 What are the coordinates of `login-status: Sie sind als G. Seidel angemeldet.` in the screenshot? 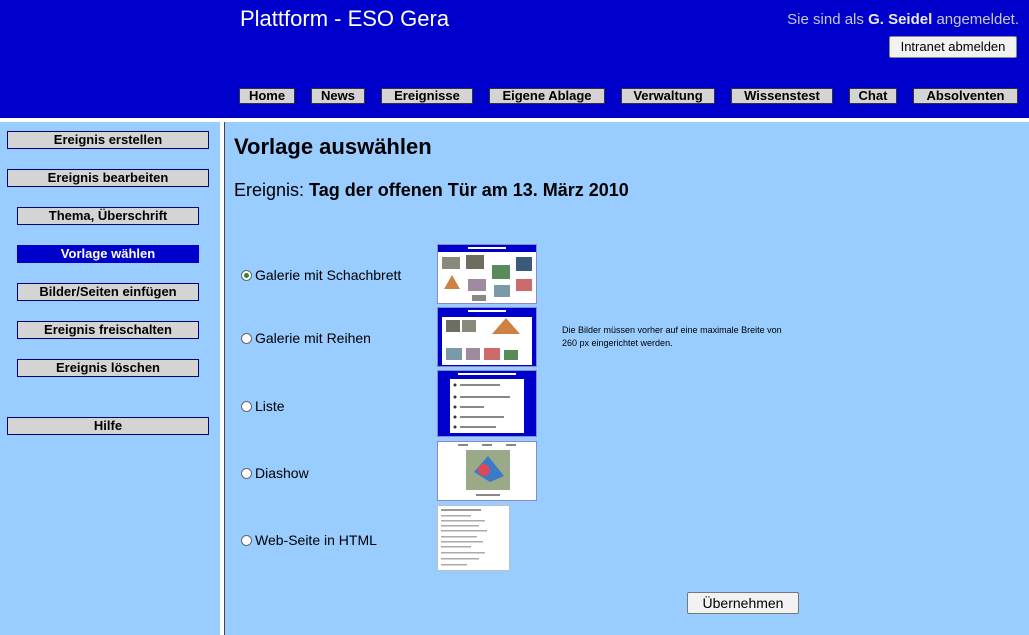 It's located at (903, 19).